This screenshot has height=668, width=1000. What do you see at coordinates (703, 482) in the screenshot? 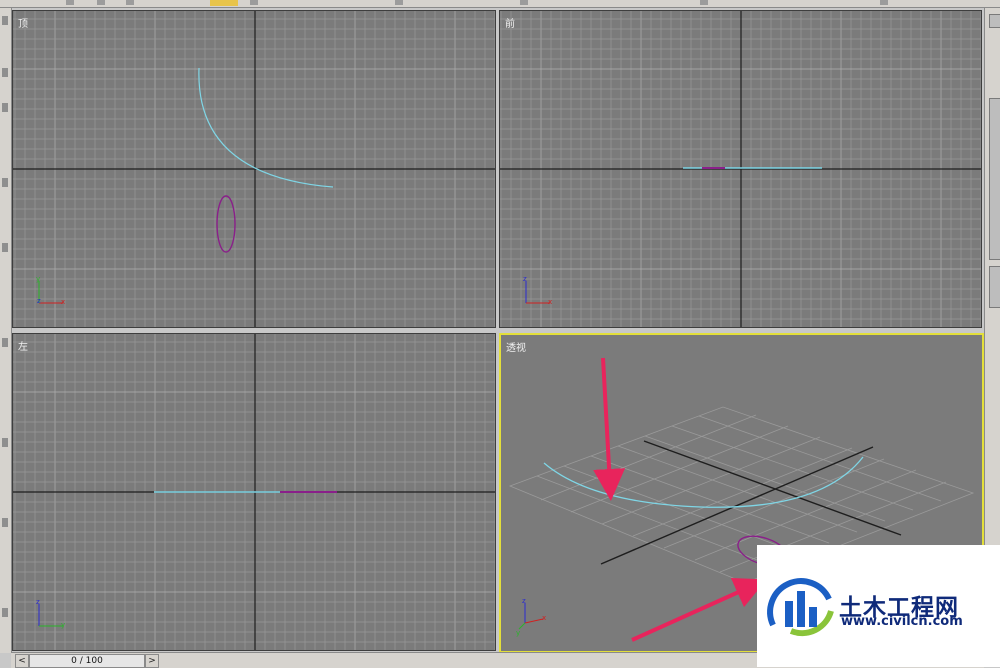
I see `arc-shape` at bounding box center [703, 482].